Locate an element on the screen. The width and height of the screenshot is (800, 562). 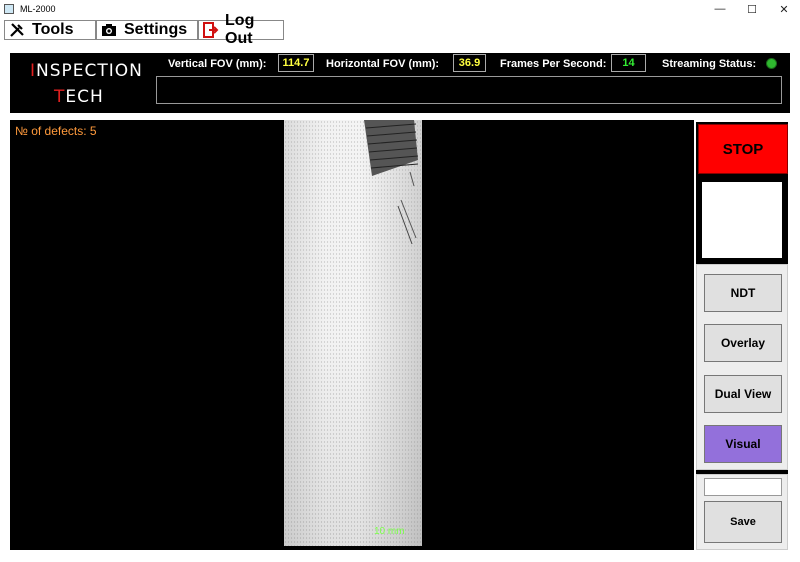
view-mode-group: NDT Overlay Dual View Visual is located at coordinates (742, 367).